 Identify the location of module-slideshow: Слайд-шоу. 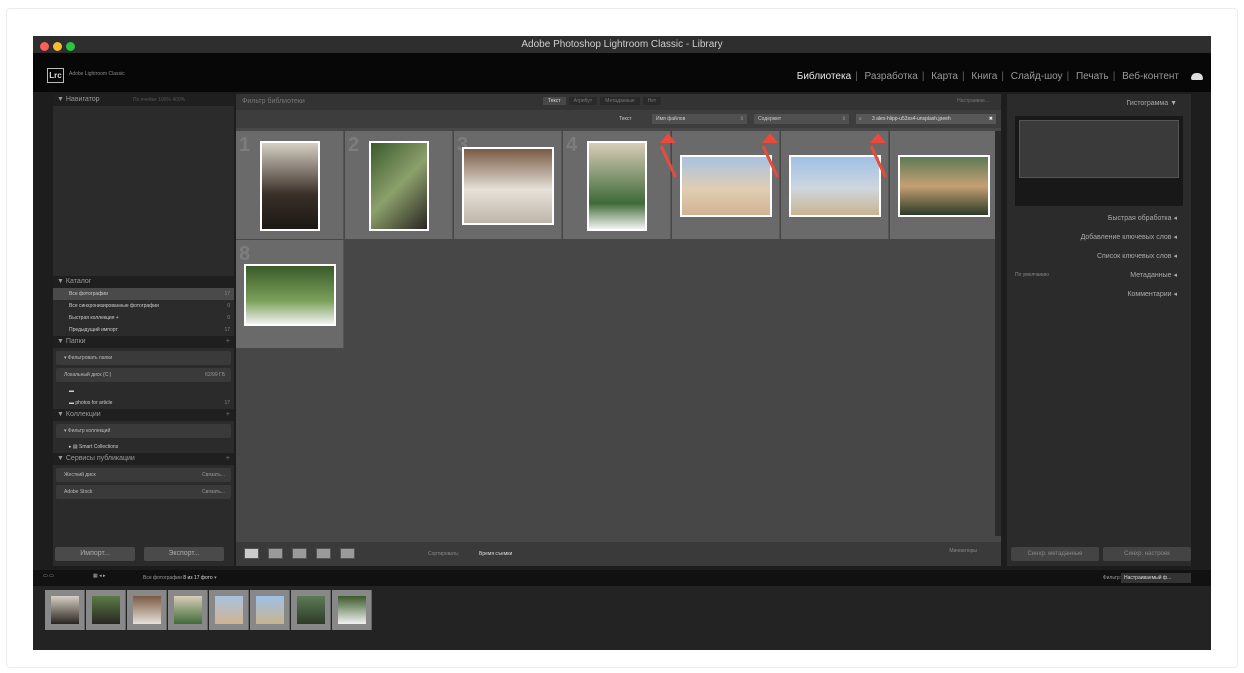
(1037, 76).